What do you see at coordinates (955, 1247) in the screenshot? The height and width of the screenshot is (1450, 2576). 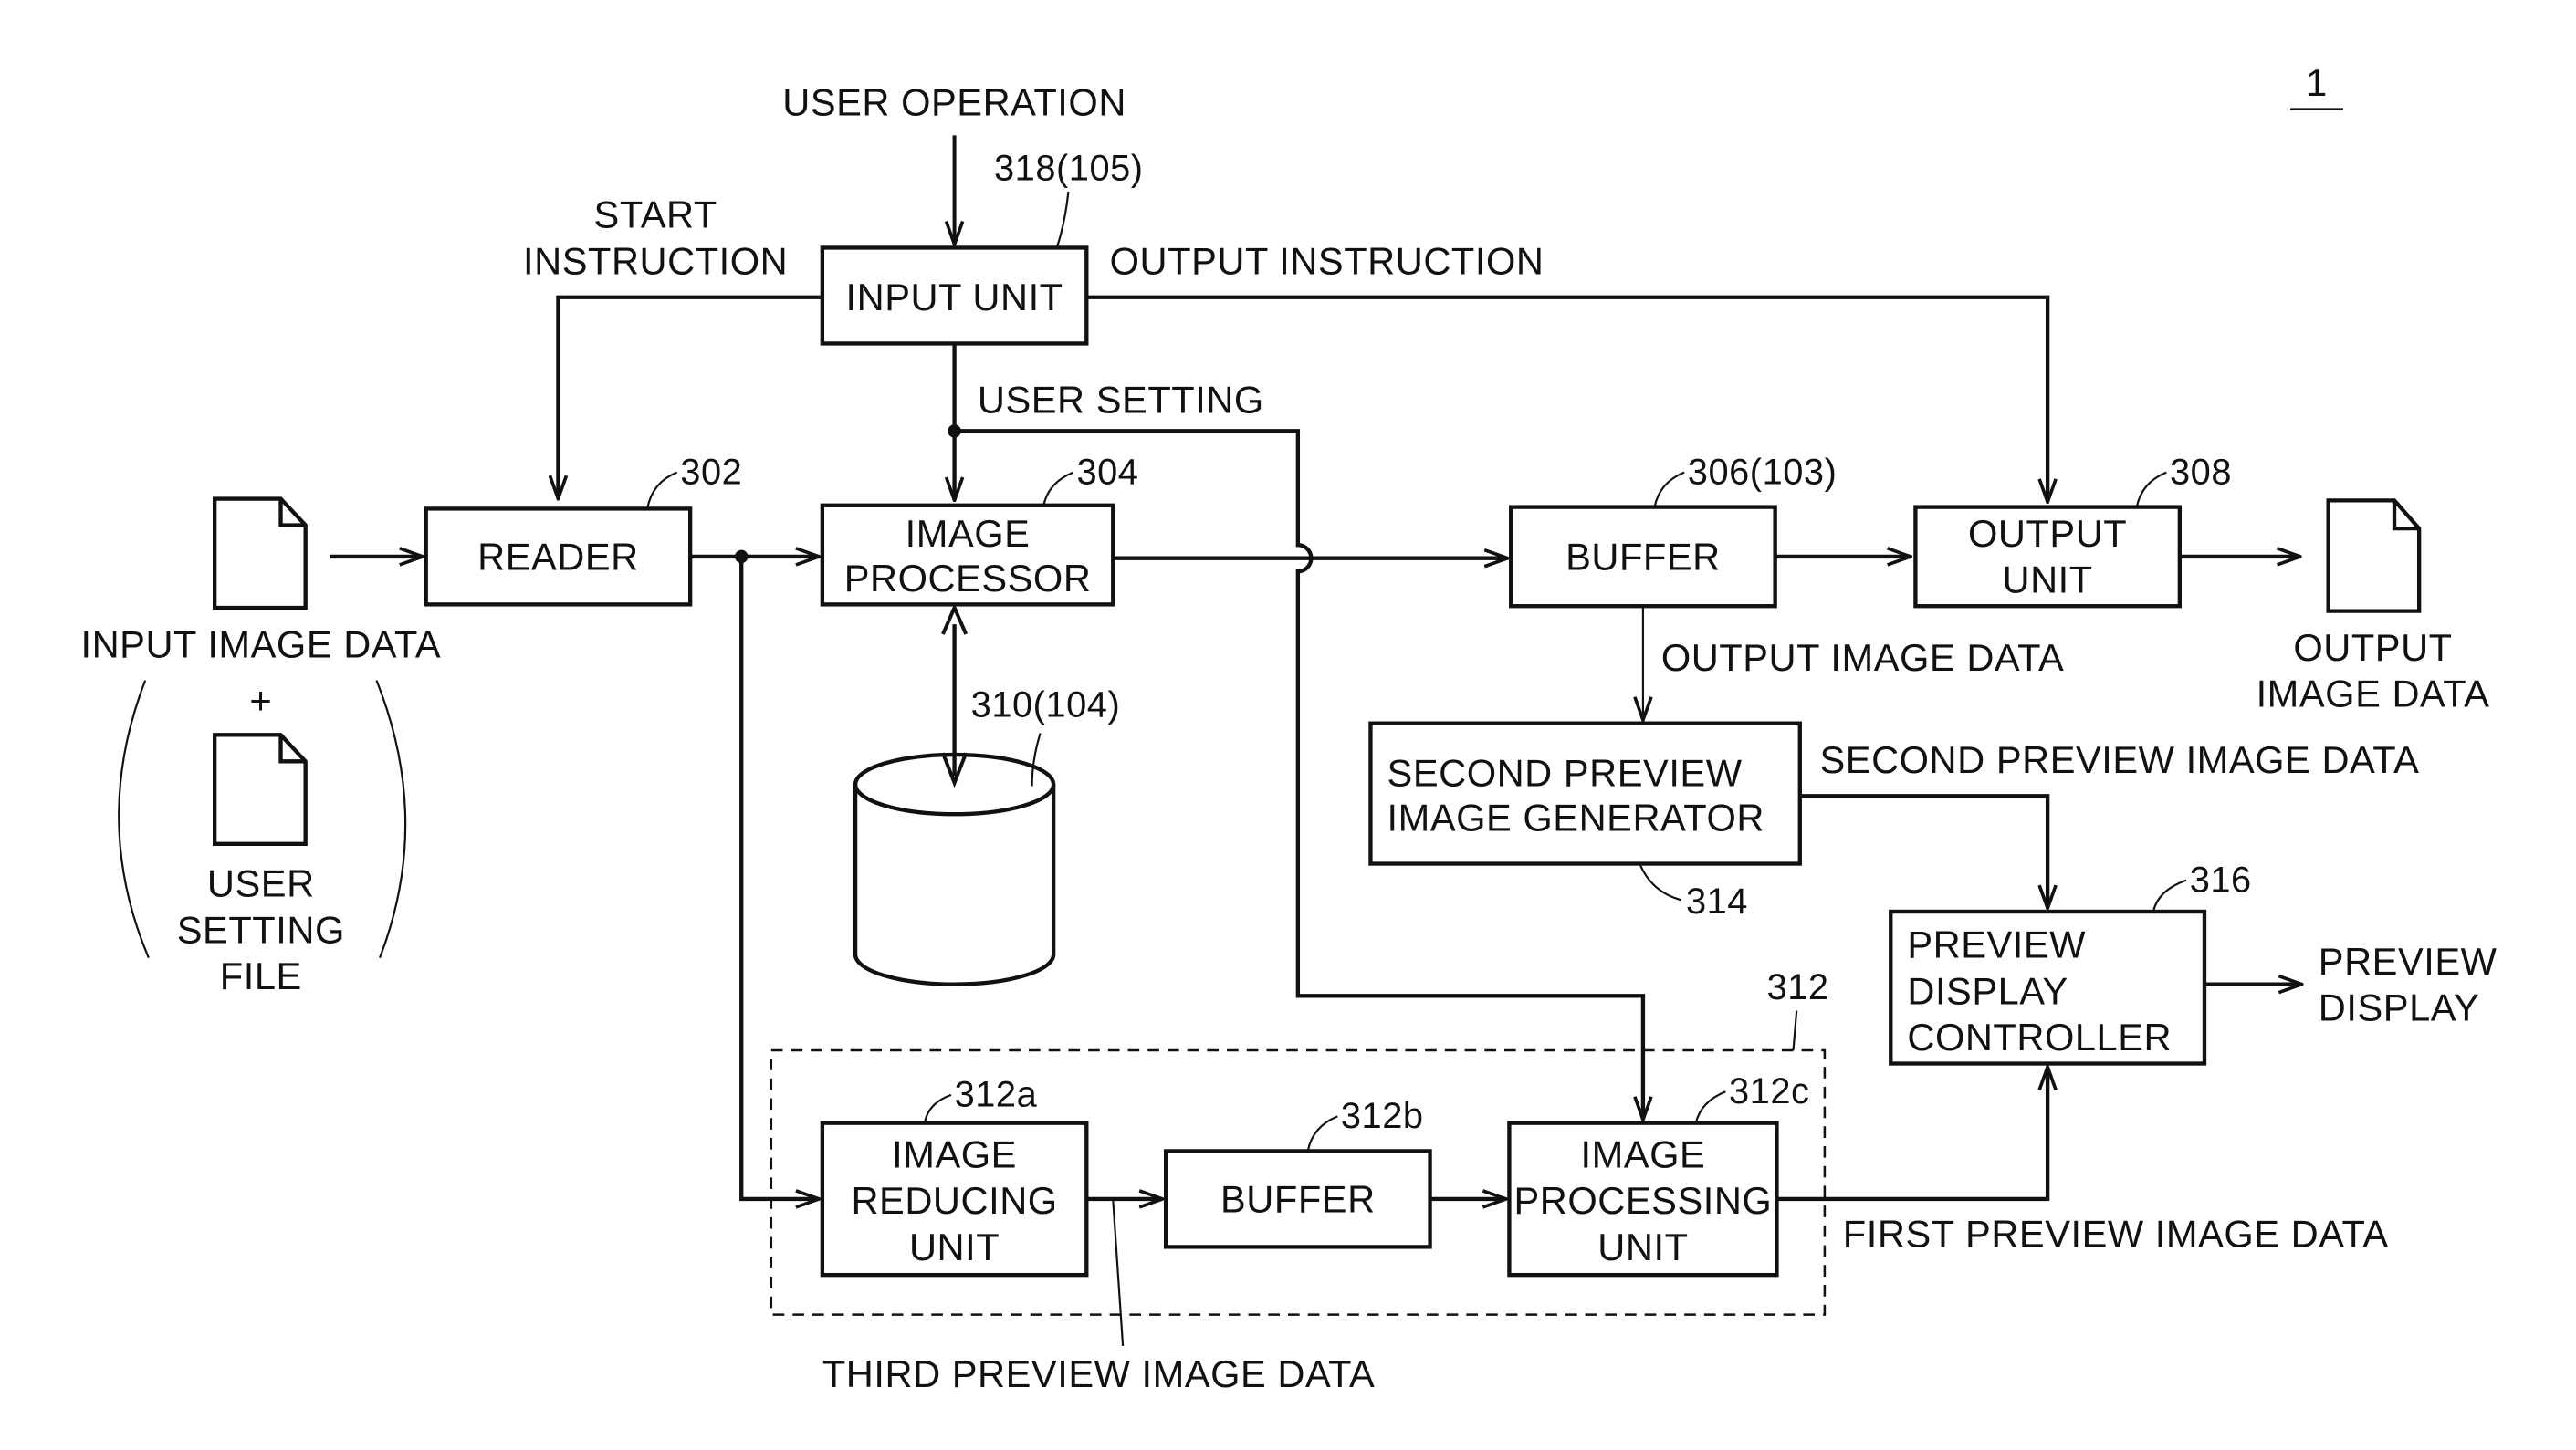 I see `image-reducing-unit-label-3: UNIT` at bounding box center [955, 1247].